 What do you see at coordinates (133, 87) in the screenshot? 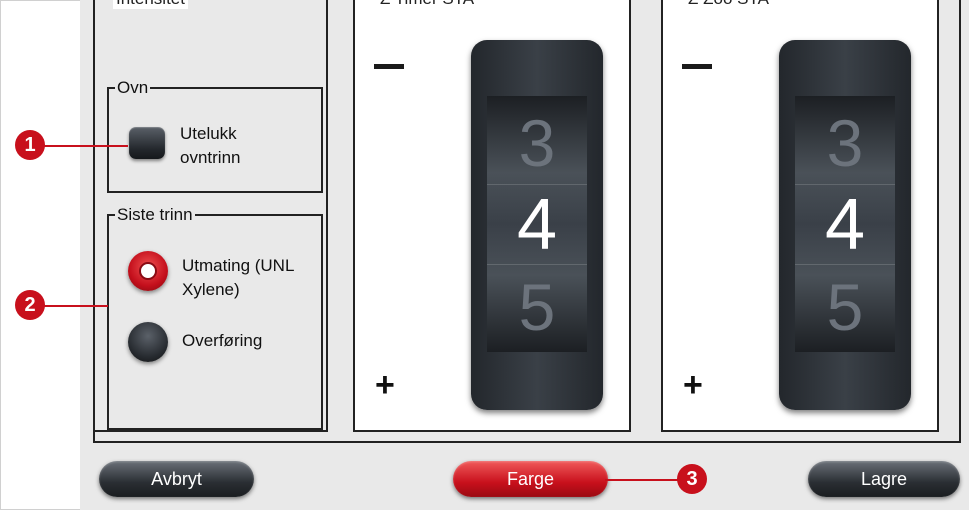
I see `oven-group-legend: Ovn` at bounding box center [133, 87].